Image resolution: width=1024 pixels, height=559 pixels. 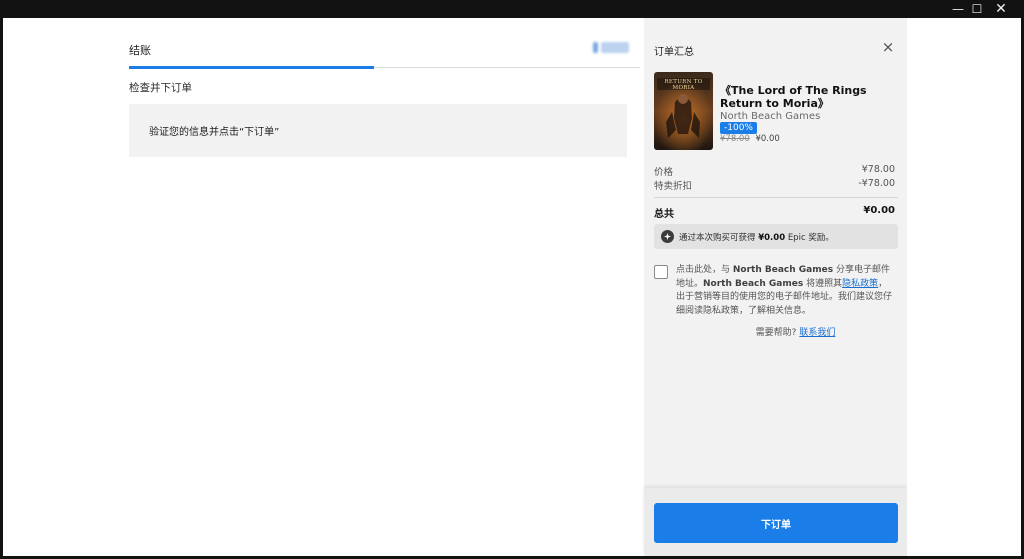 I want to click on sale-price: ¥0.00, so click(x=767, y=139).